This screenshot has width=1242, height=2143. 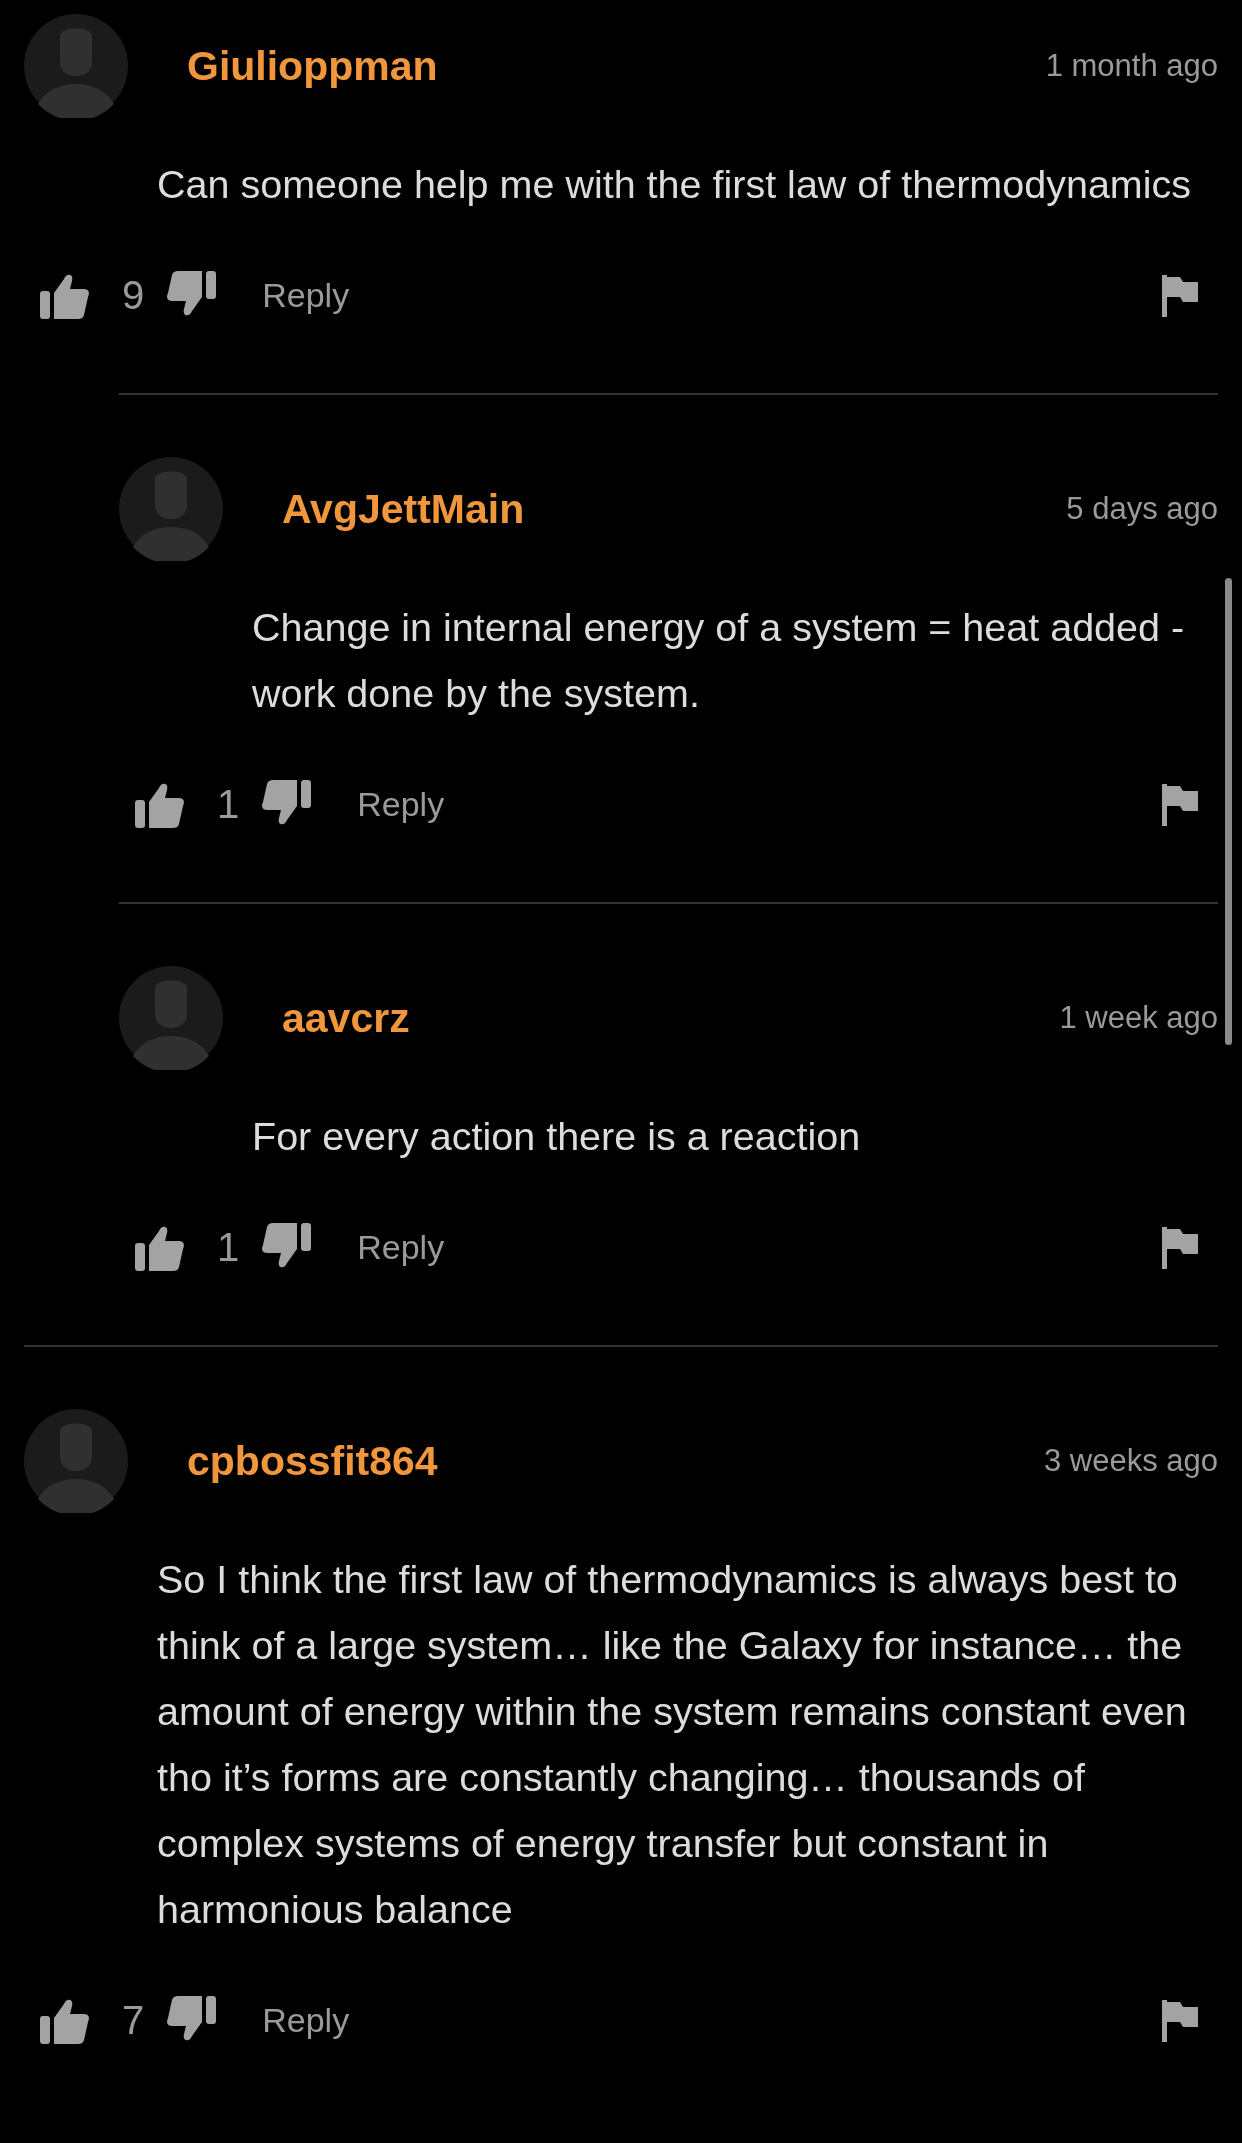 I want to click on like-count: 7, so click(x=133, y=2020).